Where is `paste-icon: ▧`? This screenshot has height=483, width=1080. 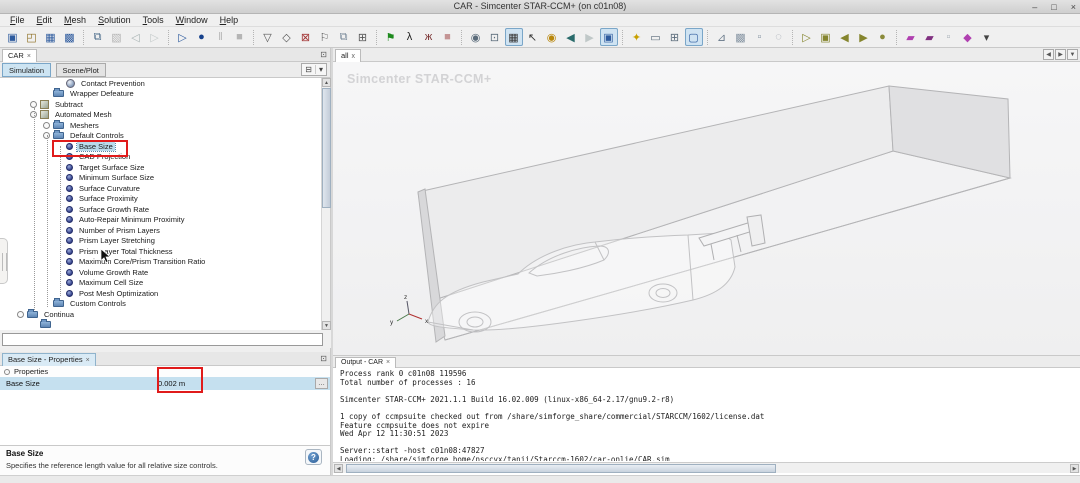 paste-icon: ▧ is located at coordinates (117, 37).